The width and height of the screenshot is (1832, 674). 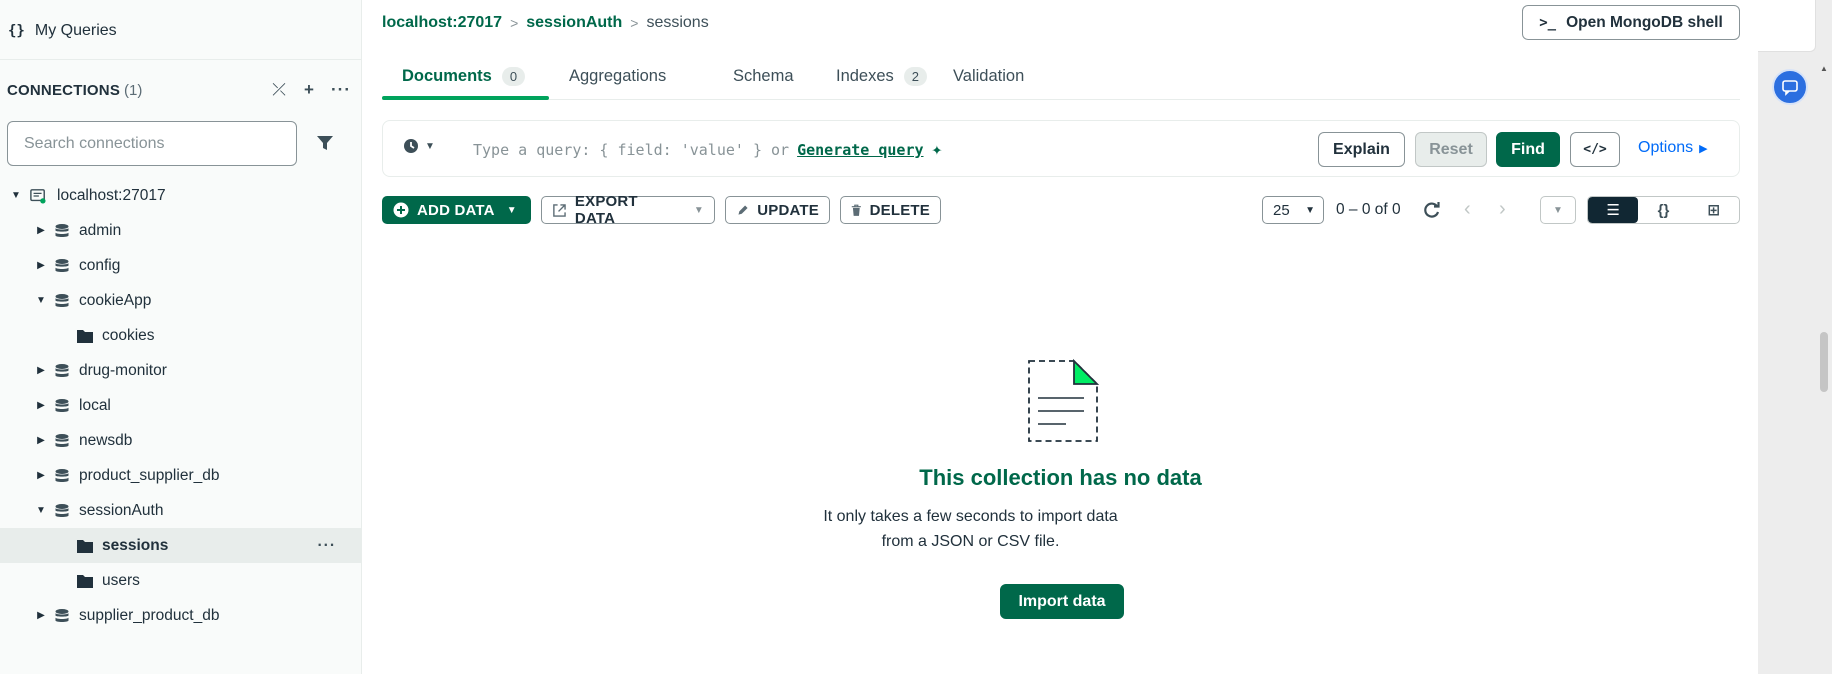 I want to click on collection-item: cookies, so click(x=181, y=335).